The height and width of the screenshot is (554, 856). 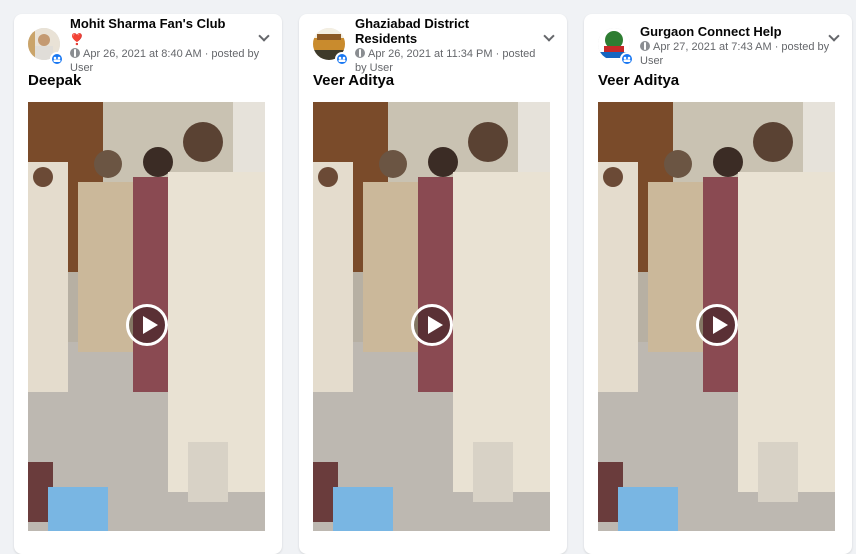 I want to click on group-name: Gurgaon Connect Help, so click(x=711, y=31).